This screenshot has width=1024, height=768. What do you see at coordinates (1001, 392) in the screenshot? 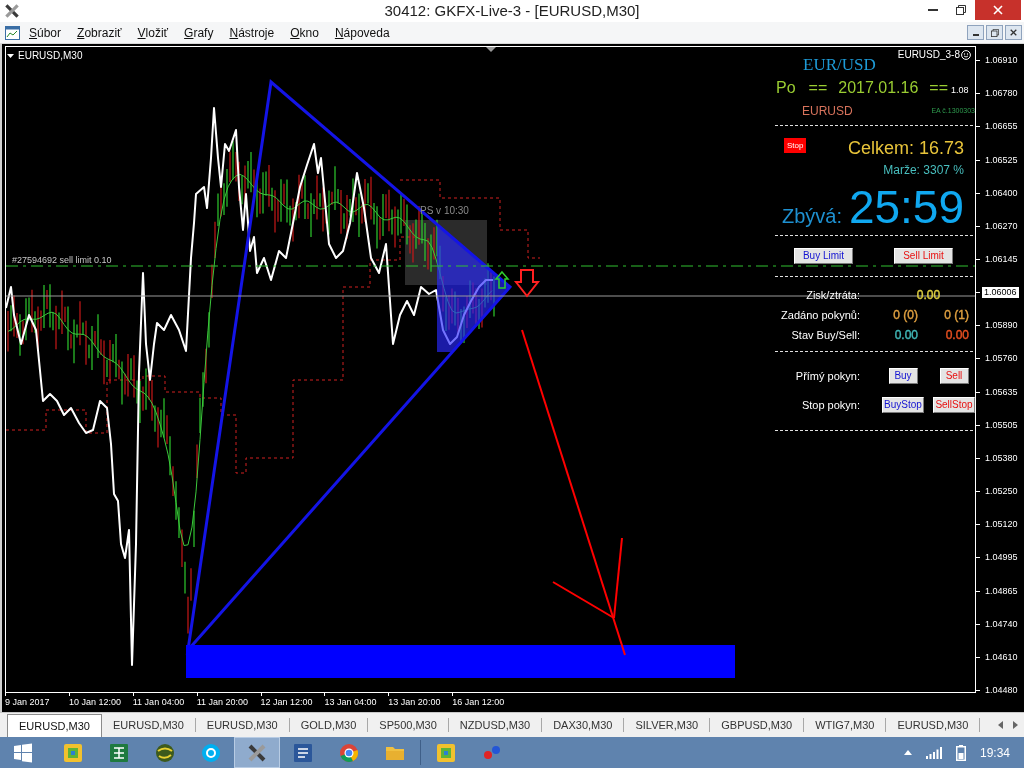
I see `price-label: 1.05635` at bounding box center [1001, 392].